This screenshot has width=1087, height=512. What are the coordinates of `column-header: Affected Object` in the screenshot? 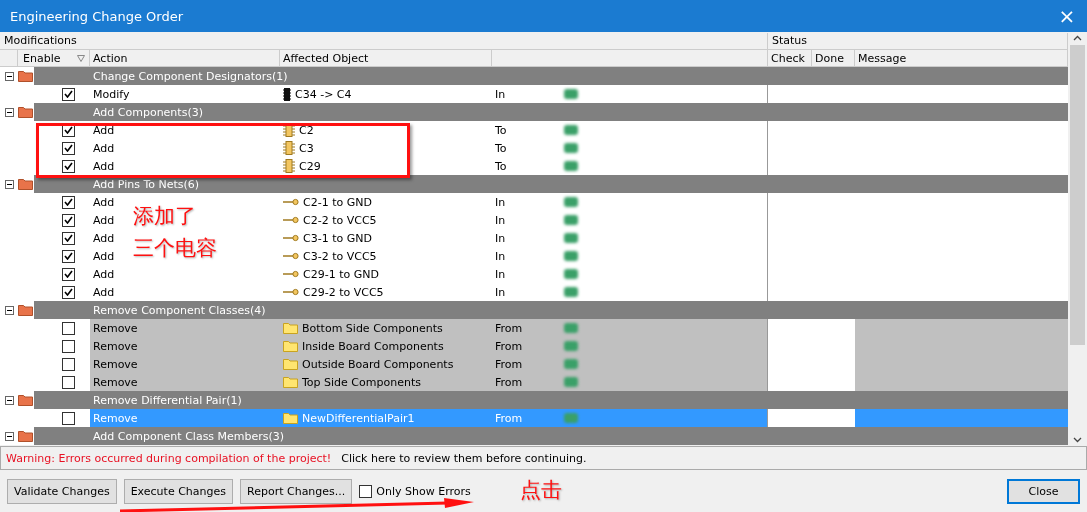 It's located at (385, 58).